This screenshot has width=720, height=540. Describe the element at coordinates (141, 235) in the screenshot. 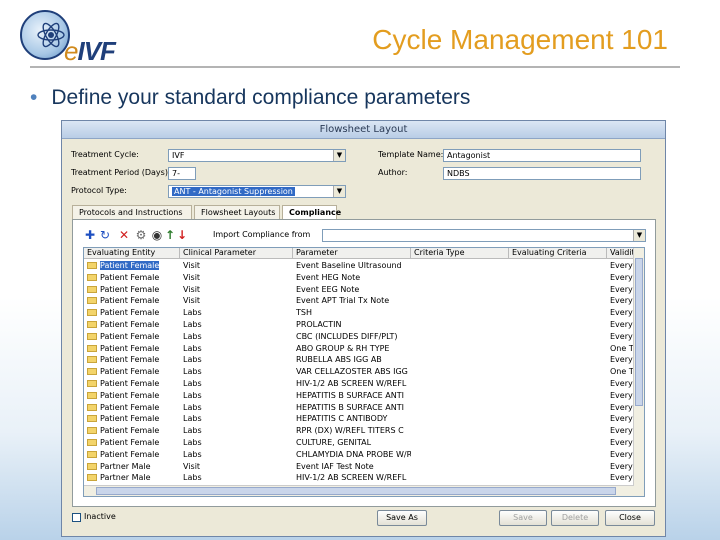

I see `settings-icon: ⚙` at that location.